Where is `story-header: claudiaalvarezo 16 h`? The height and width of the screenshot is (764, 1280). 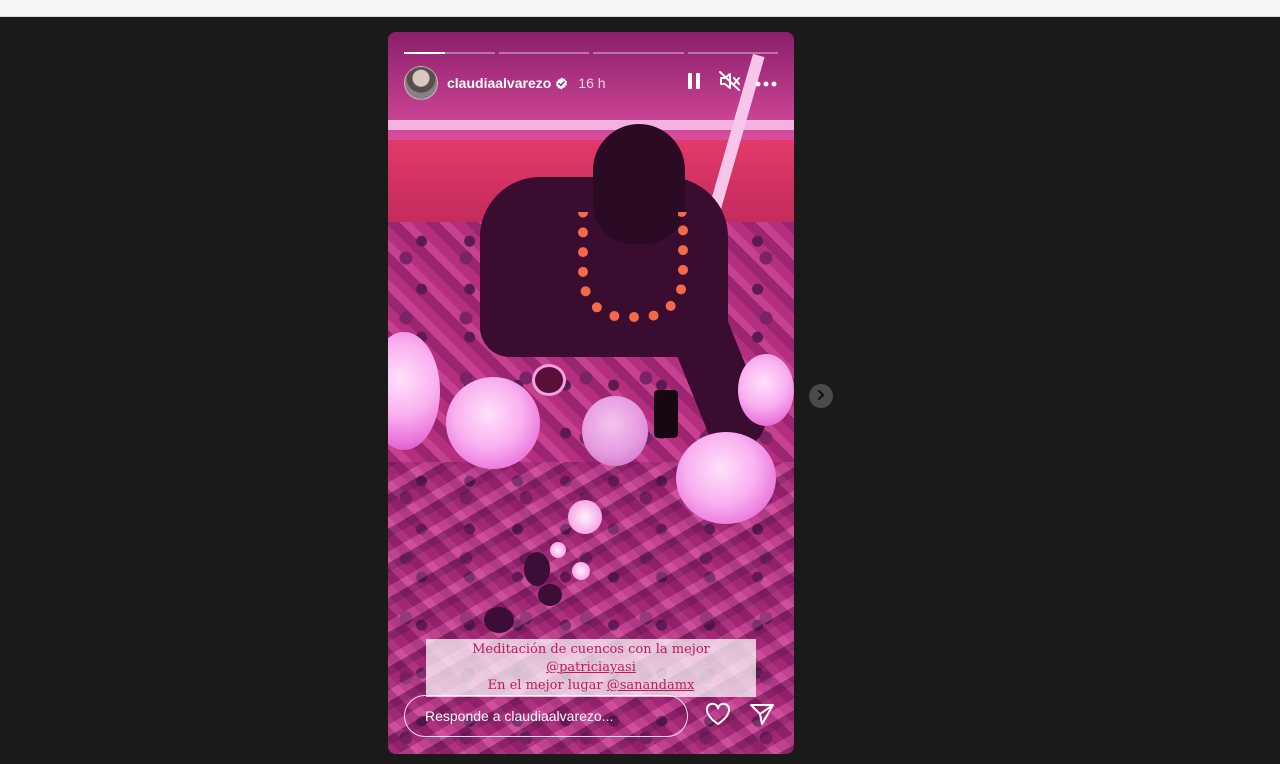
story-header: claudiaalvarezo 16 h is located at coordinates (591, 83).